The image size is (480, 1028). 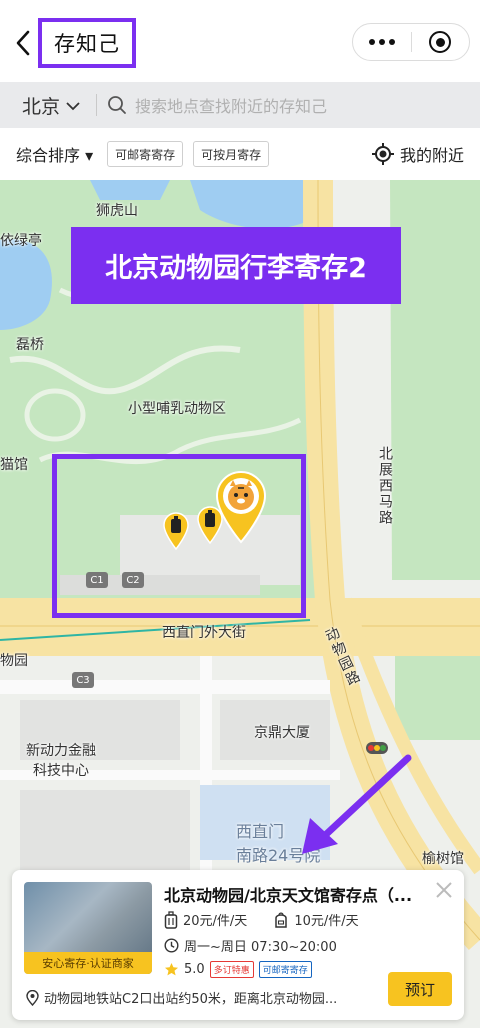 I want to click on tiger-mascot-pin-icon, so click(x=241, y=507).